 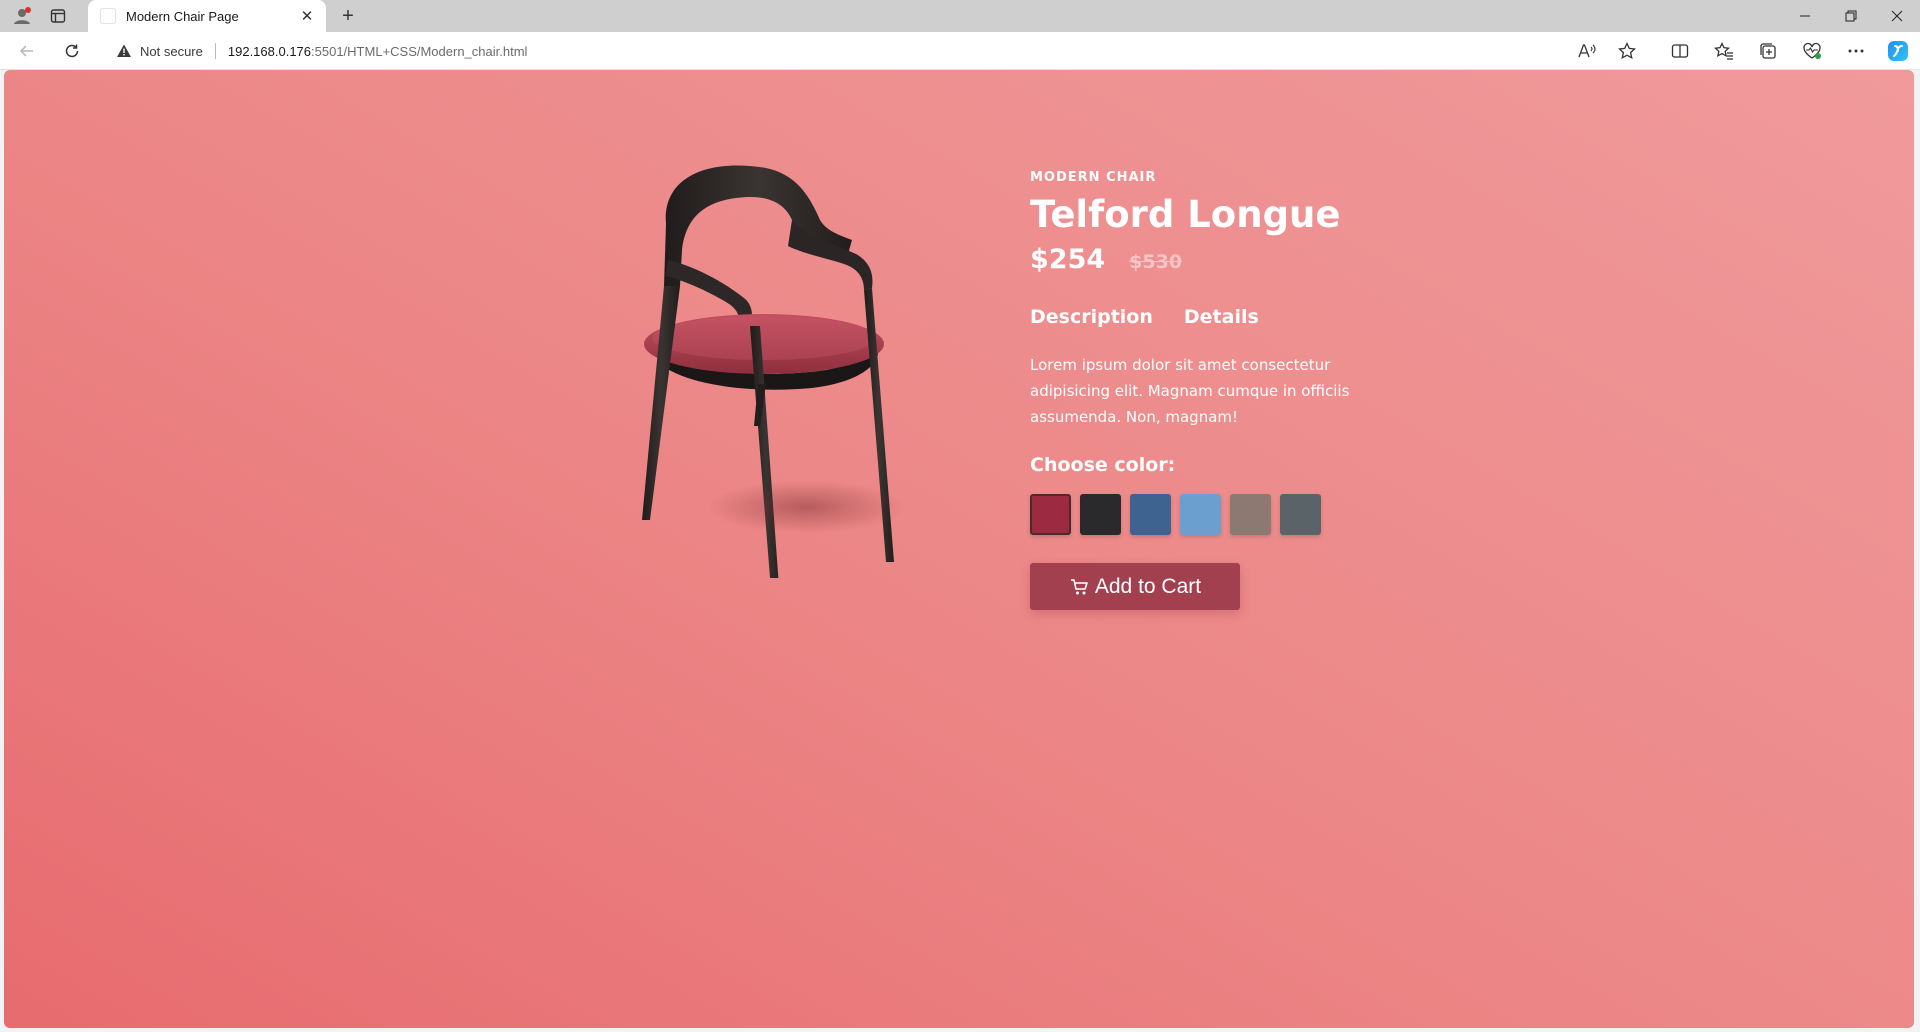 I want to click on chair-image, so click(x=786, y=393).